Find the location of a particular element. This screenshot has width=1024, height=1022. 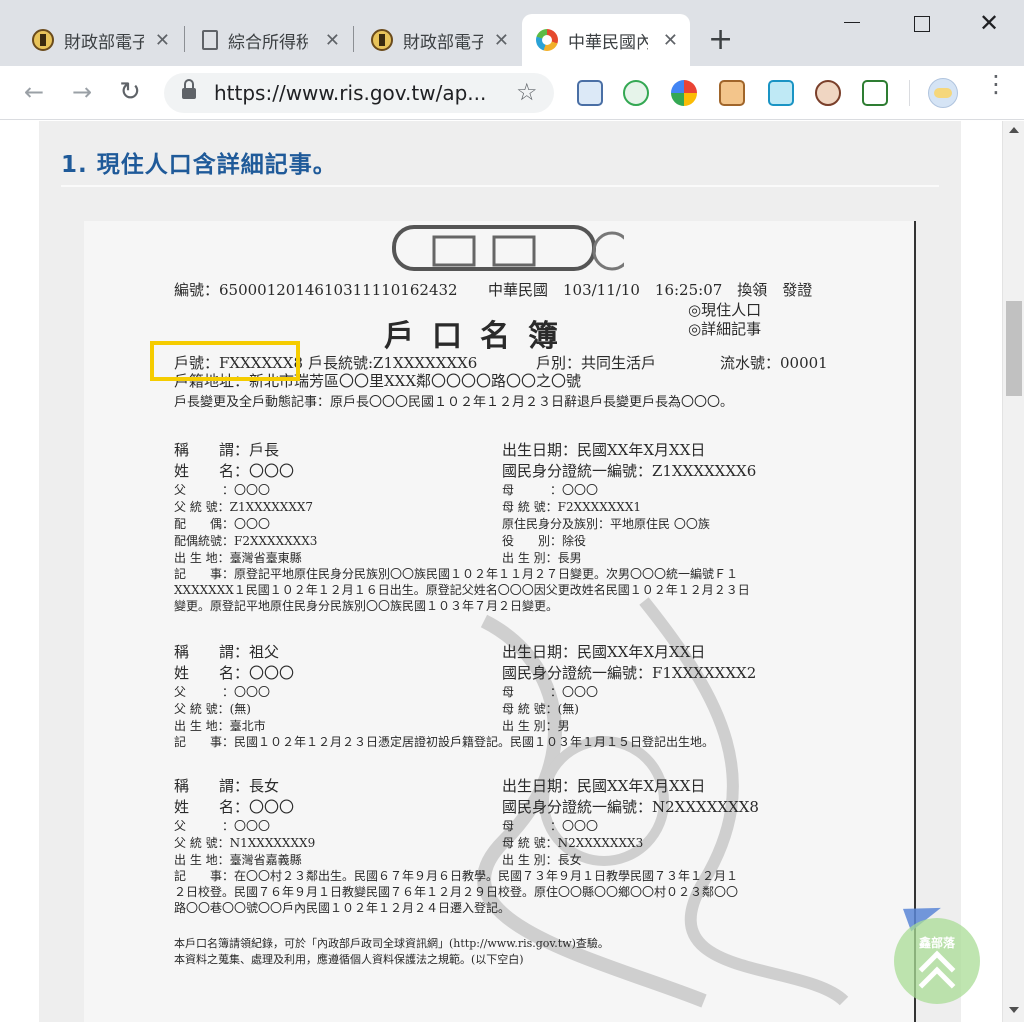

member-birth-order: 出 生 別：長女 is located at coordinates (542, 860).